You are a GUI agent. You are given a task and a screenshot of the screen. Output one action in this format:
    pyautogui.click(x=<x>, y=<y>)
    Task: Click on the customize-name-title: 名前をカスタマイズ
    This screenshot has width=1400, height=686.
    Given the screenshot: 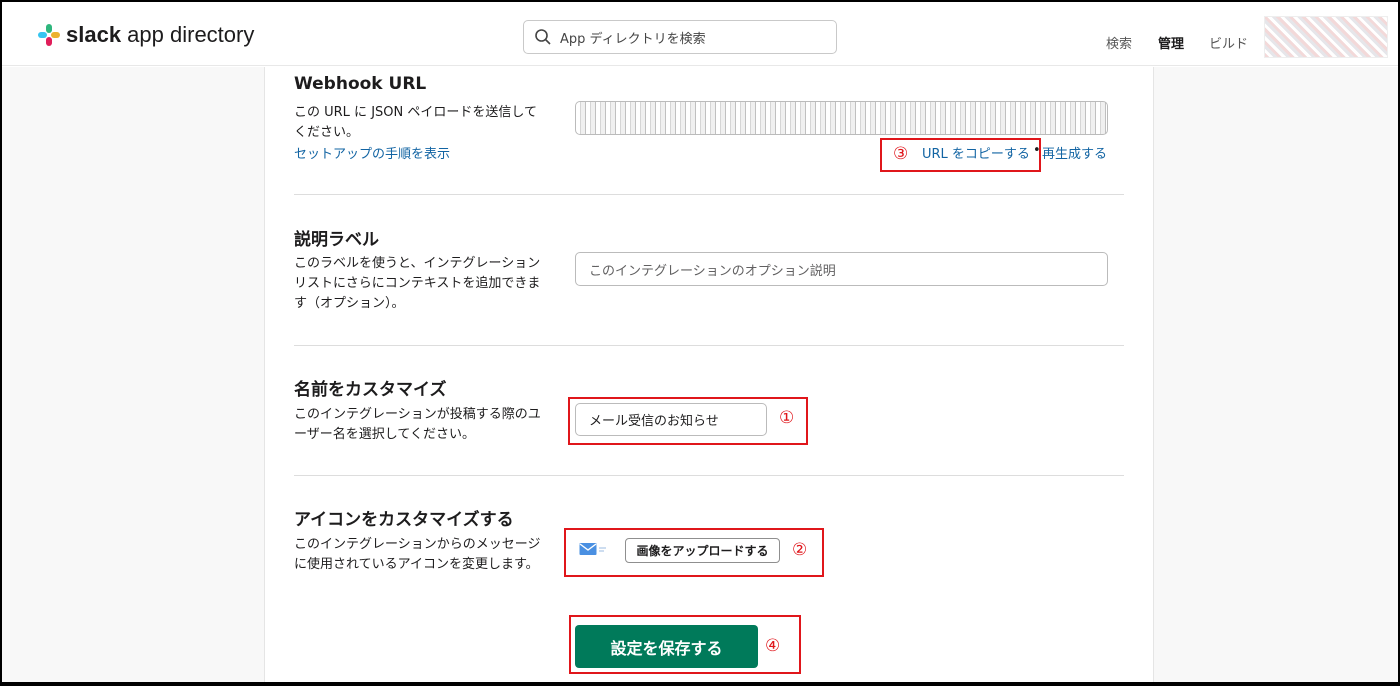 What is the action you would take?
    pyautogui.click(x=370, y=390)
    